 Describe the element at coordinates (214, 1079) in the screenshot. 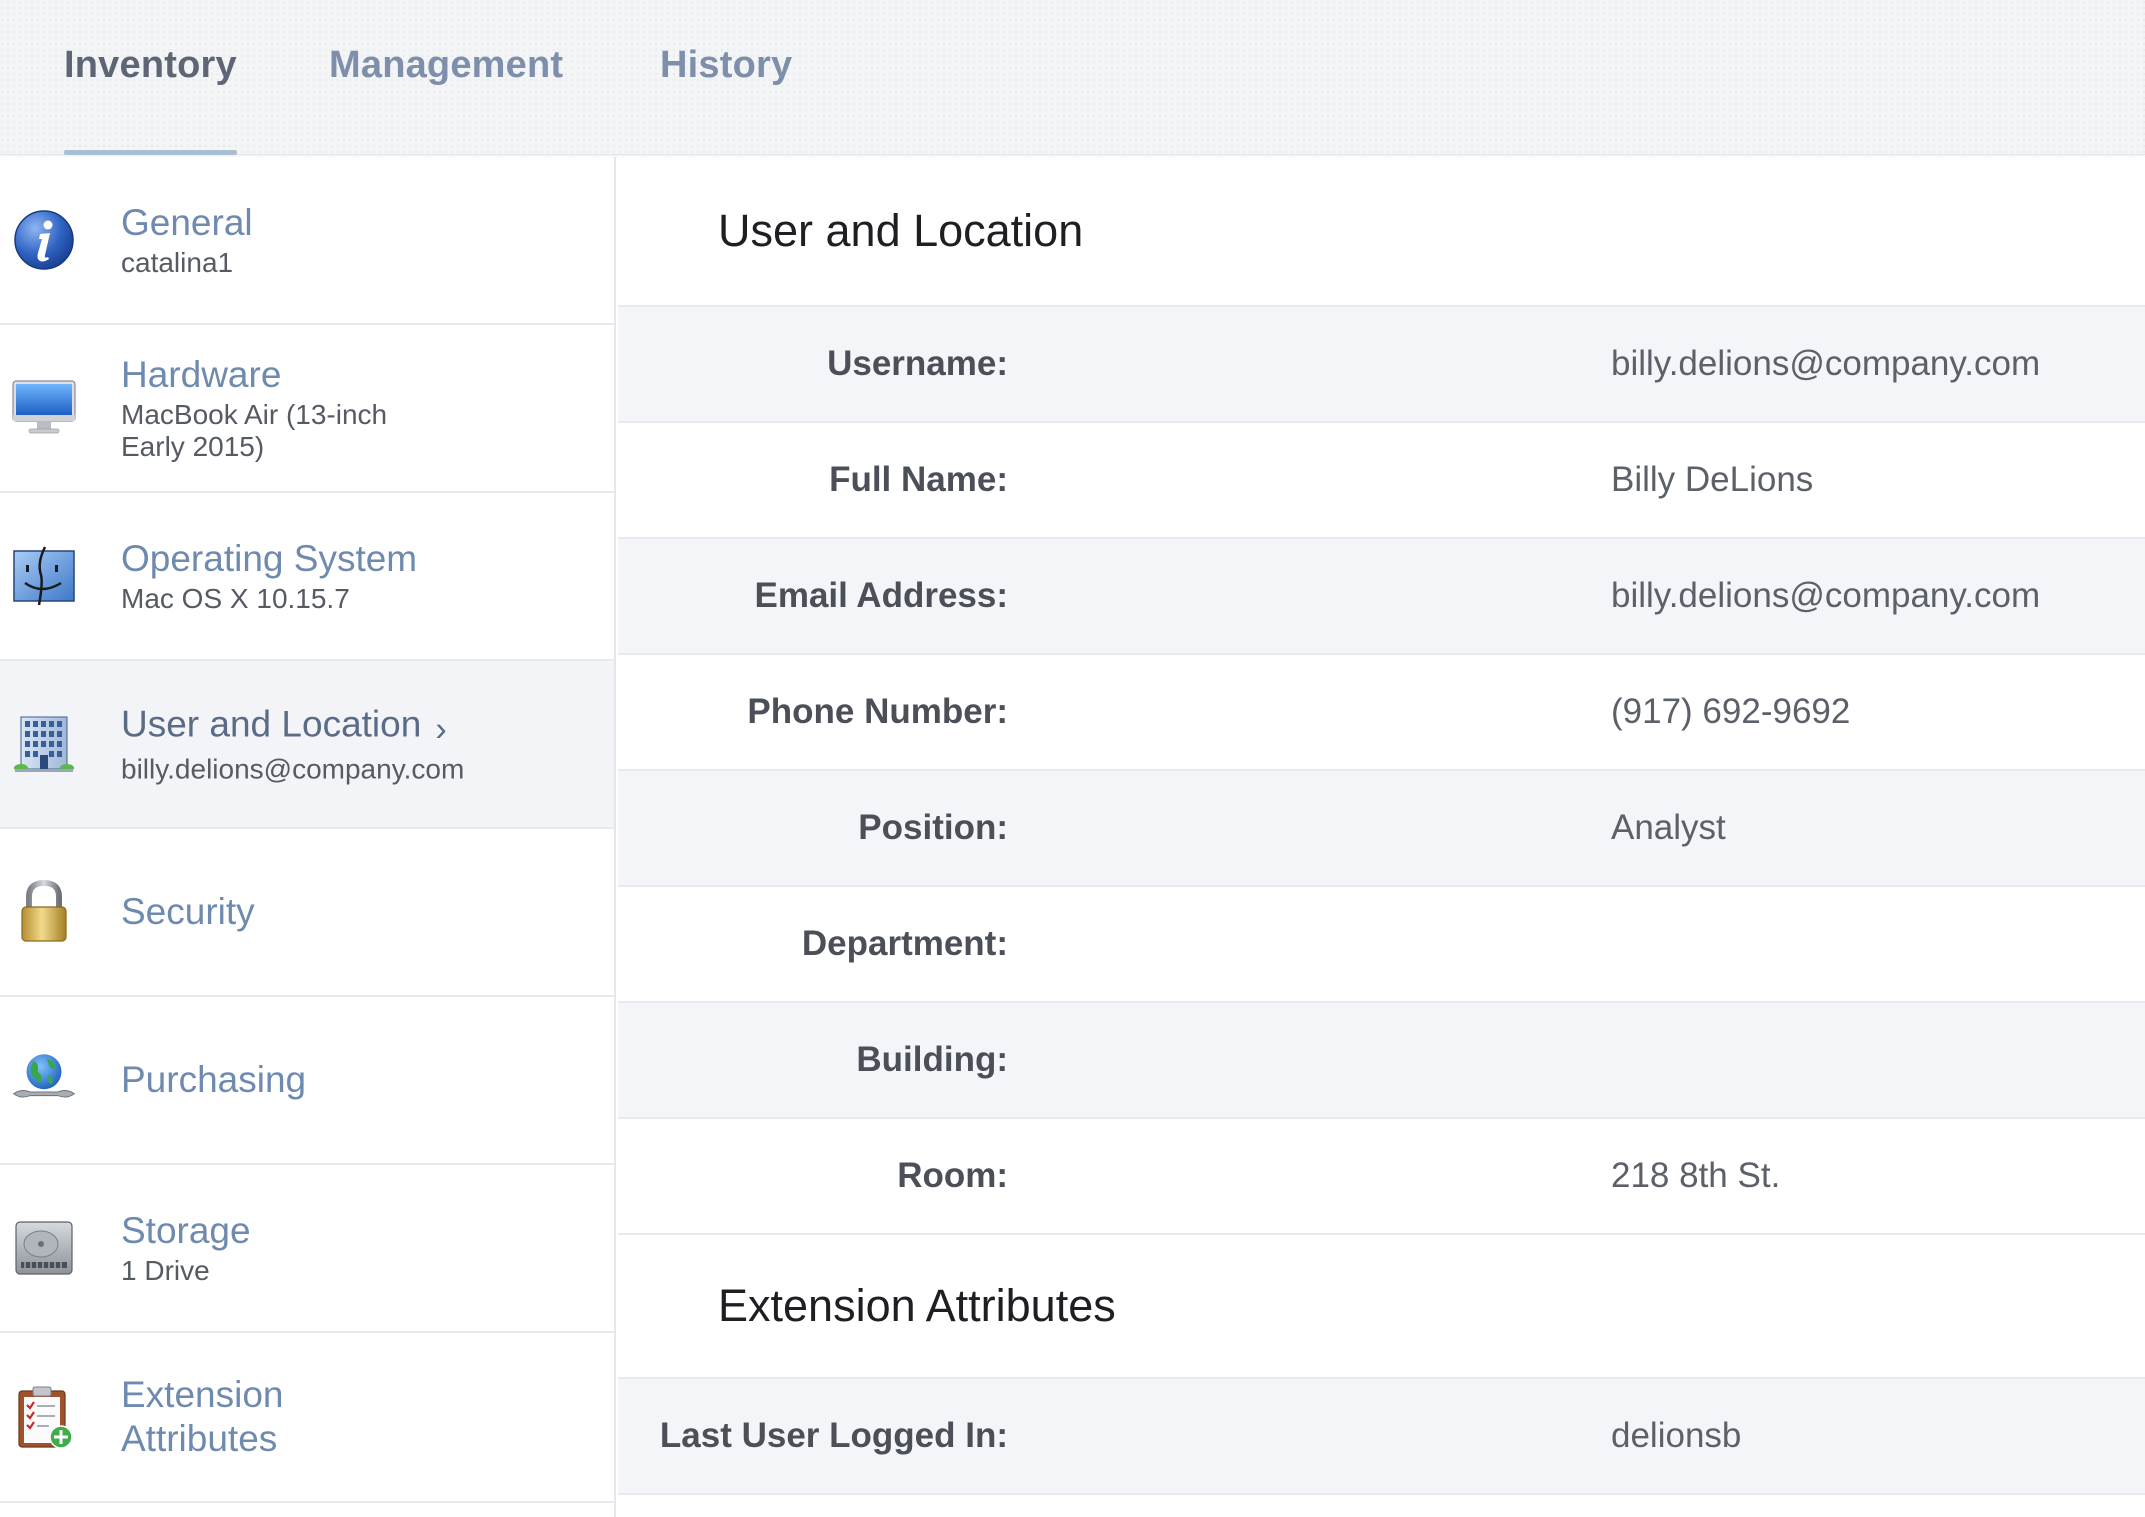

I see `sidebar-item-title: Purchasing` at that location.